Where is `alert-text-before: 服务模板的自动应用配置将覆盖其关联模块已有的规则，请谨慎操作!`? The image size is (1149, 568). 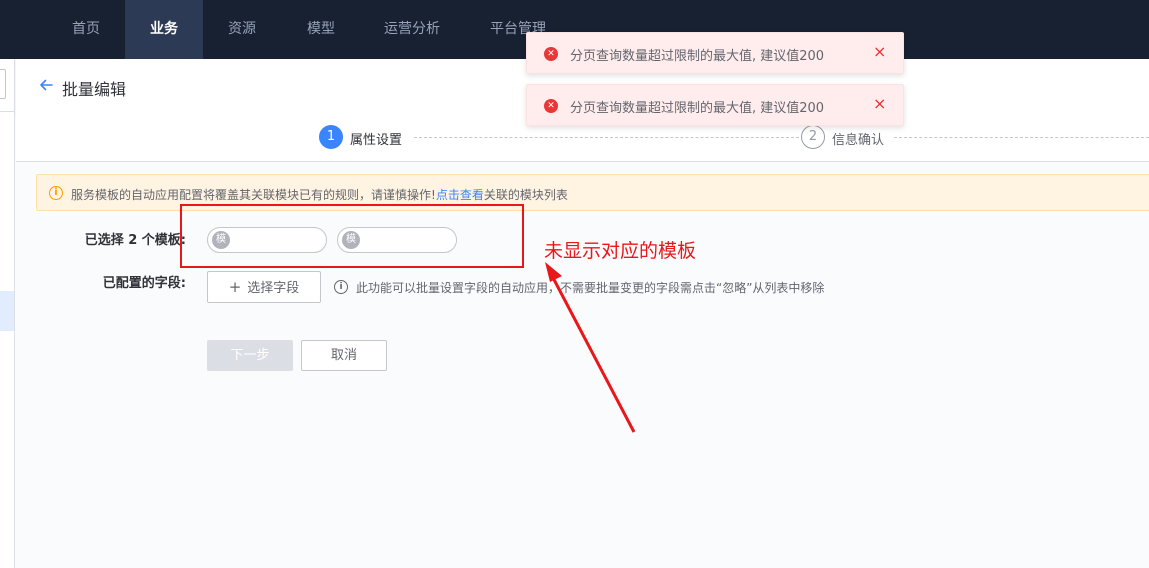
alert-text-before: 服务模板的自动应用配置将覆盖其关联模块已有的规则，请谨慎操作! is located at coordinates (253, 195).